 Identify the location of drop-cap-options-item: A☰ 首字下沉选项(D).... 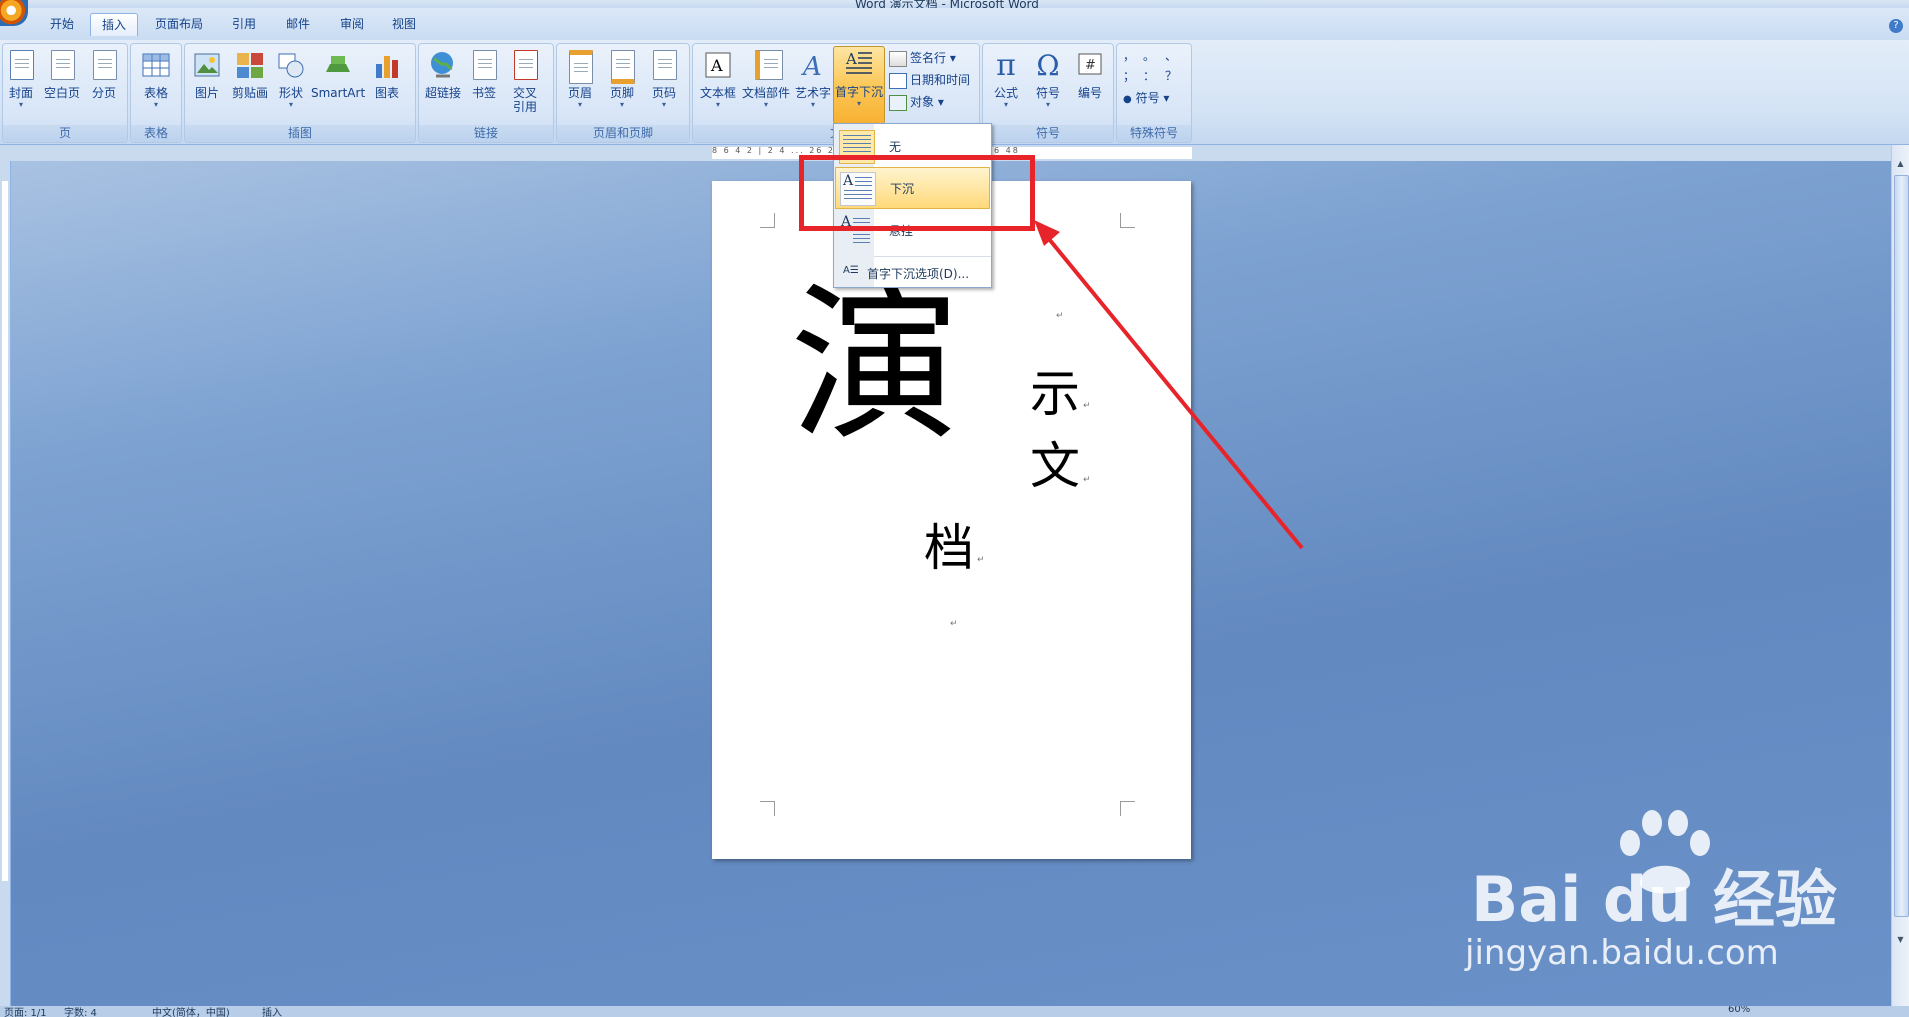
(912, 272).